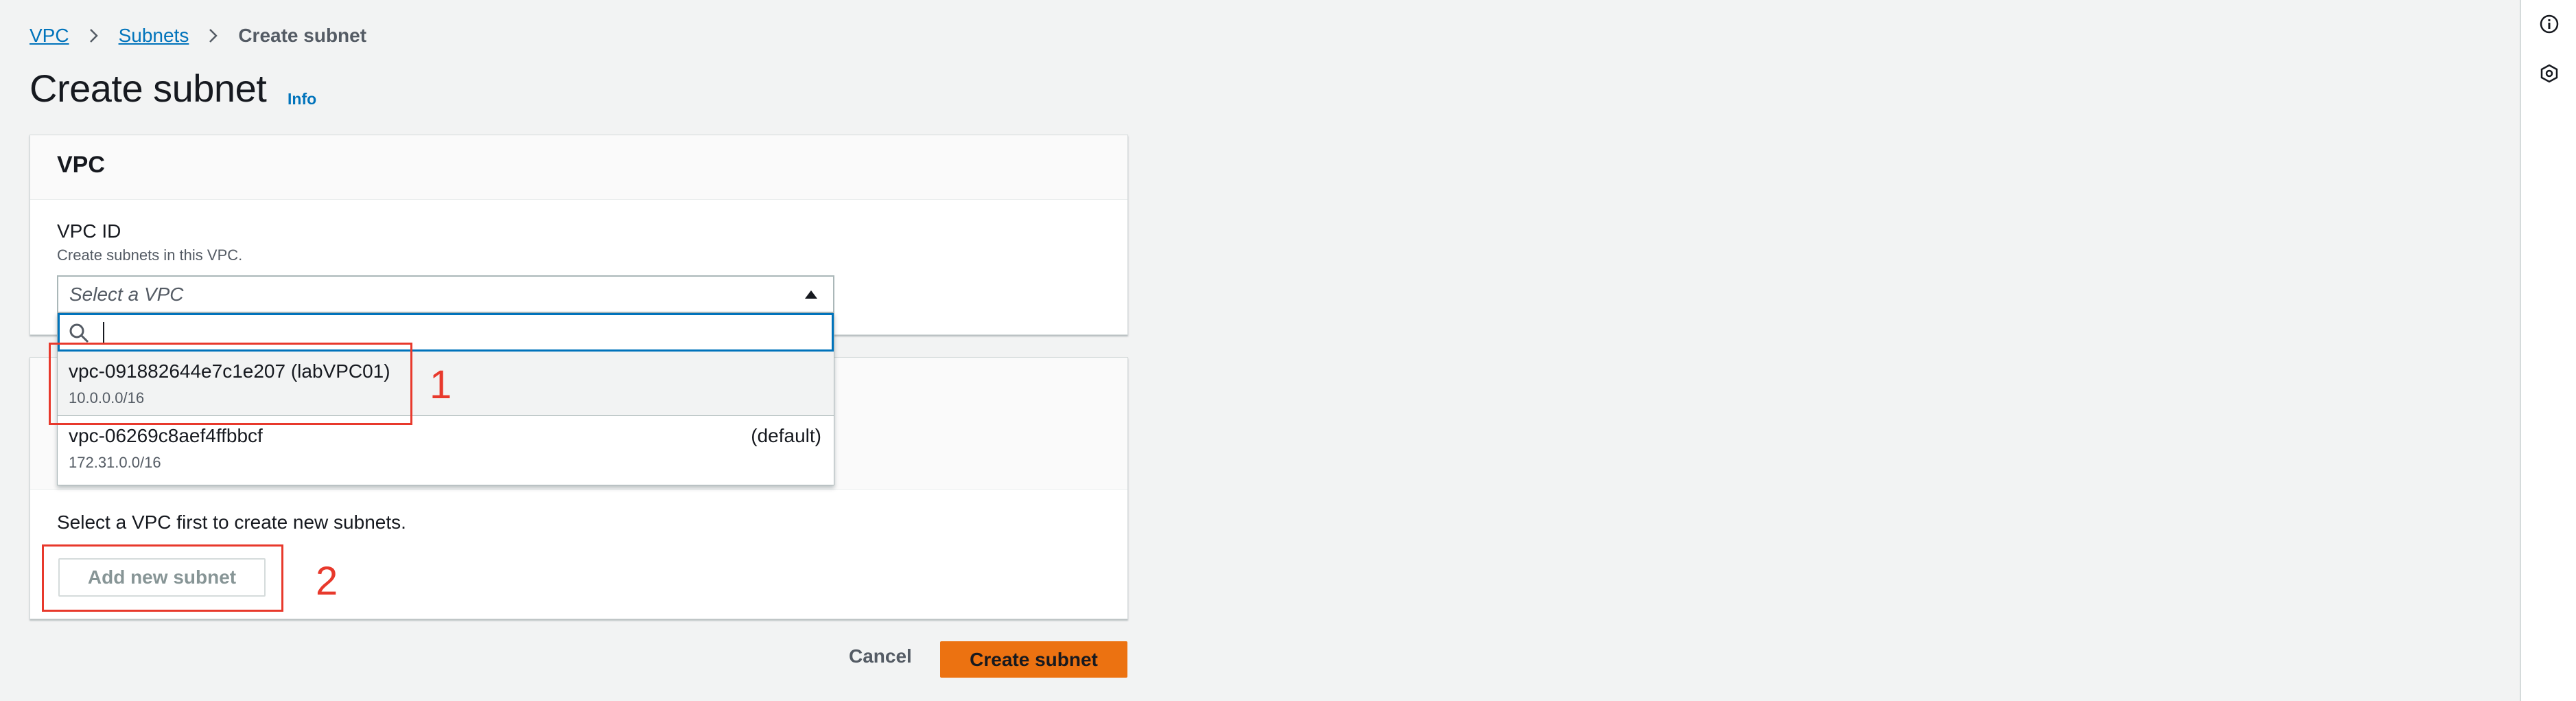 The height and width of the screenshot is (701, 2576). Describe the element at coordinates (2549, 74) in the screenshot. I see `settings-hex-icon` at that location.